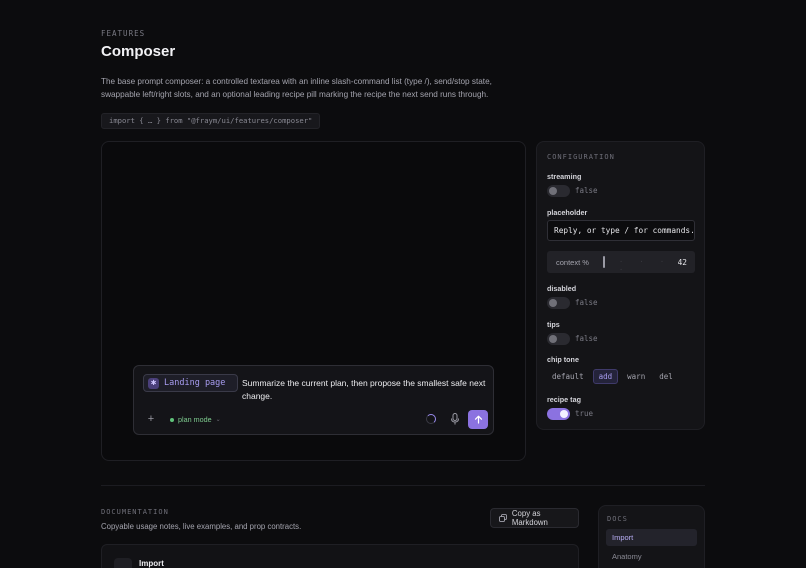 Image resolution: width=806 pixels, height=568 pixels. I want to click on send-button, so click(478, 419).